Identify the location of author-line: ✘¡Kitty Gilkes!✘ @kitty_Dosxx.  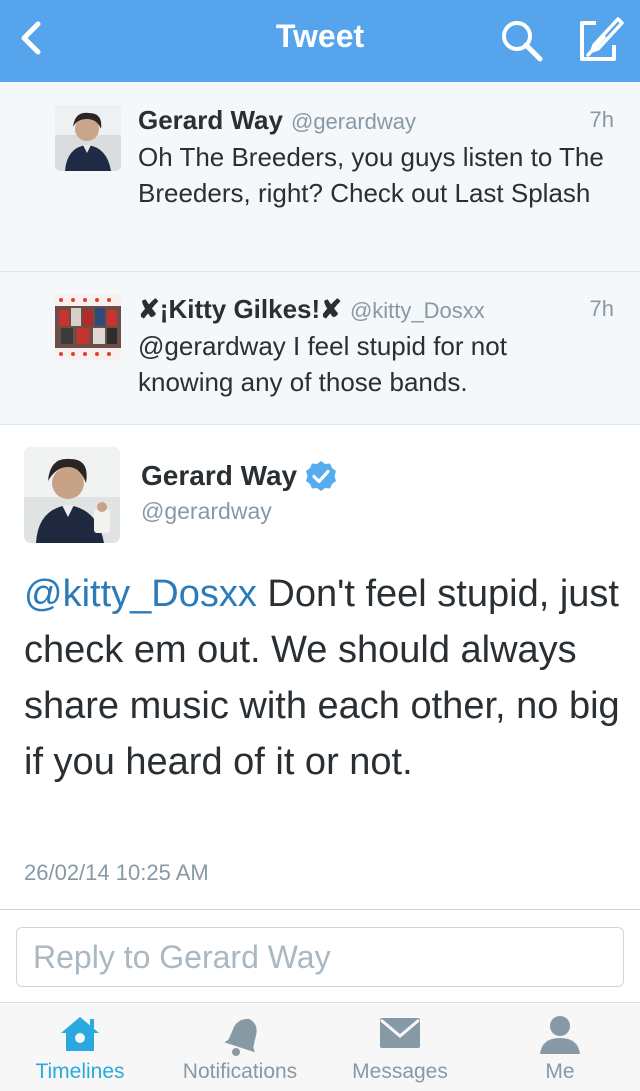
(311, 309).